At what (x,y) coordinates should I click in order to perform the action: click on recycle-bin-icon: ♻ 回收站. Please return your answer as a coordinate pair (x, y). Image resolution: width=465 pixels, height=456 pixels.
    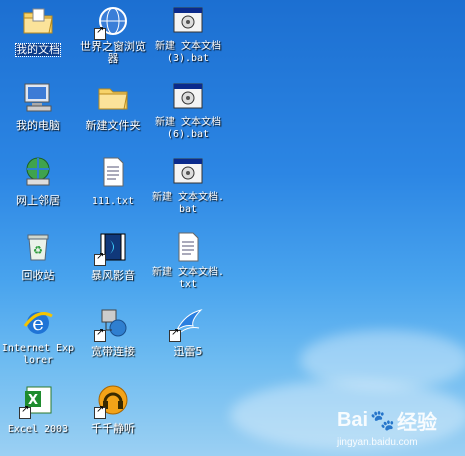
    Looking at the image, I should click on (38, 256).